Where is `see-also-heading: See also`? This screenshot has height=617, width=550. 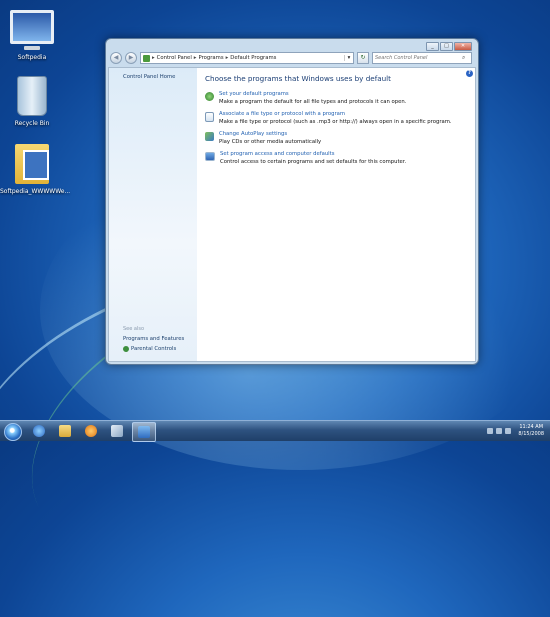
see-also-heading: See also is located at coordinates (134, 329).